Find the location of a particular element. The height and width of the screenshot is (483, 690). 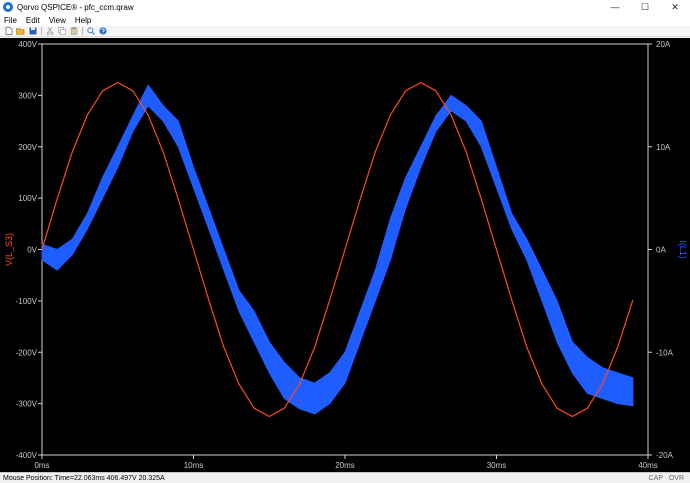

left-axis-ticks: 400V 300V 200V 100V 0V -100V -200V -300V -400V is located at coordinates (29, 250).